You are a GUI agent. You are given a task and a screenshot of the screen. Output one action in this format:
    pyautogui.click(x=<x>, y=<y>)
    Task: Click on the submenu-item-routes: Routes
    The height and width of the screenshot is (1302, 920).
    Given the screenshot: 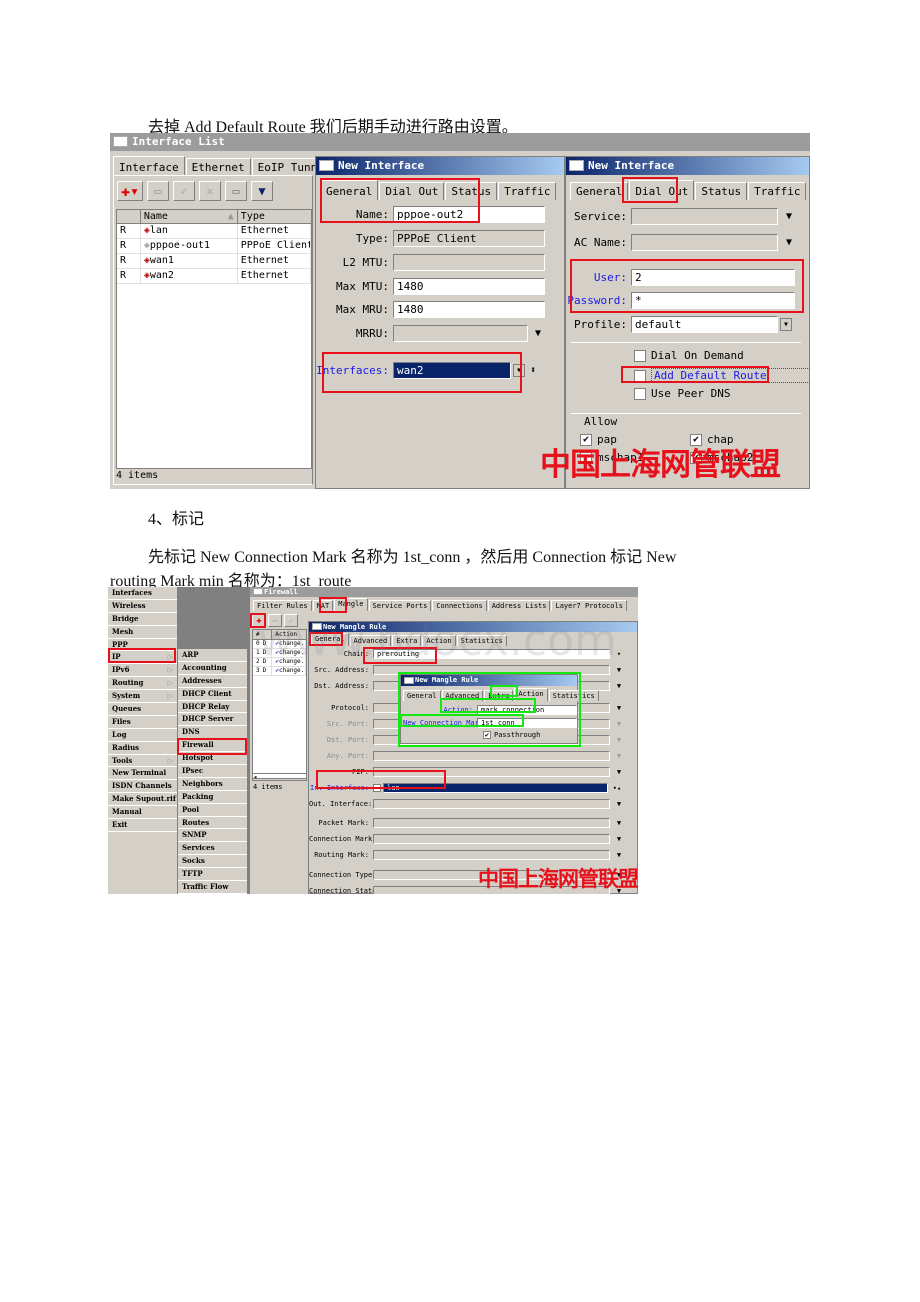 What is the action you would take?
    pyautogui.click(x=212, y=823)
    